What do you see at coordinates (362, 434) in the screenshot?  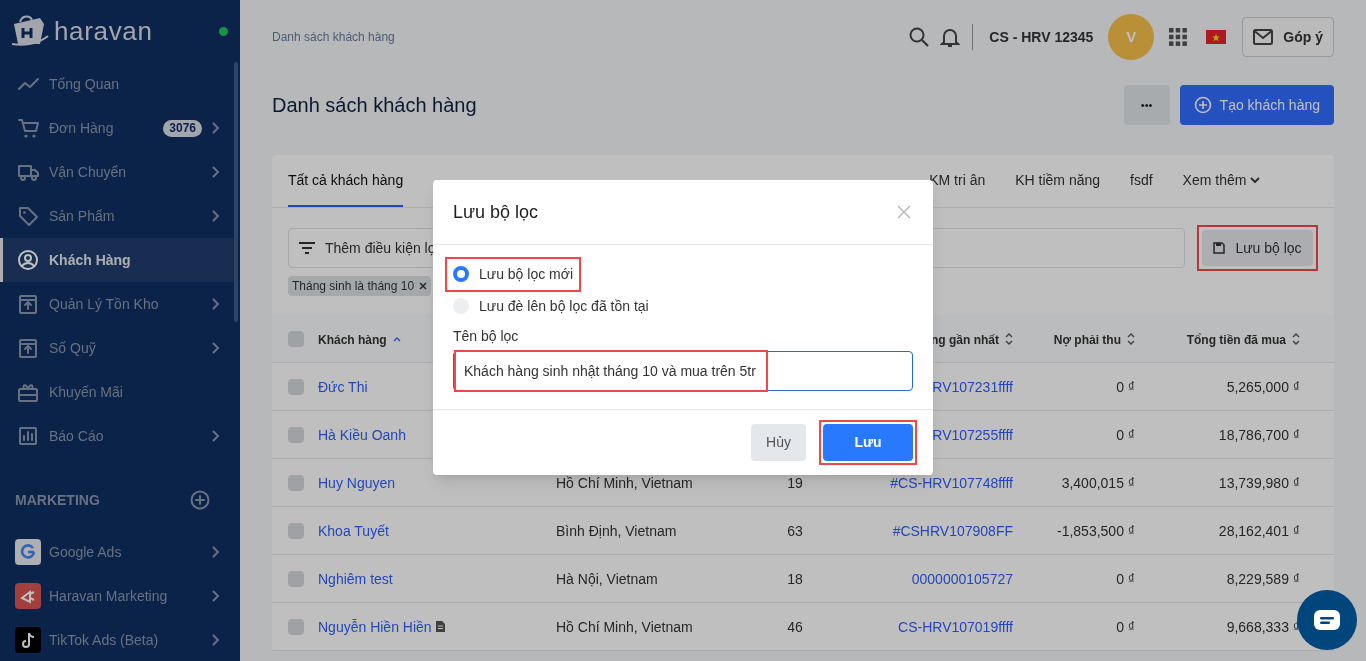 I see `customer-link: Hà Kiều Oanh` at bounding box center [362, 434].